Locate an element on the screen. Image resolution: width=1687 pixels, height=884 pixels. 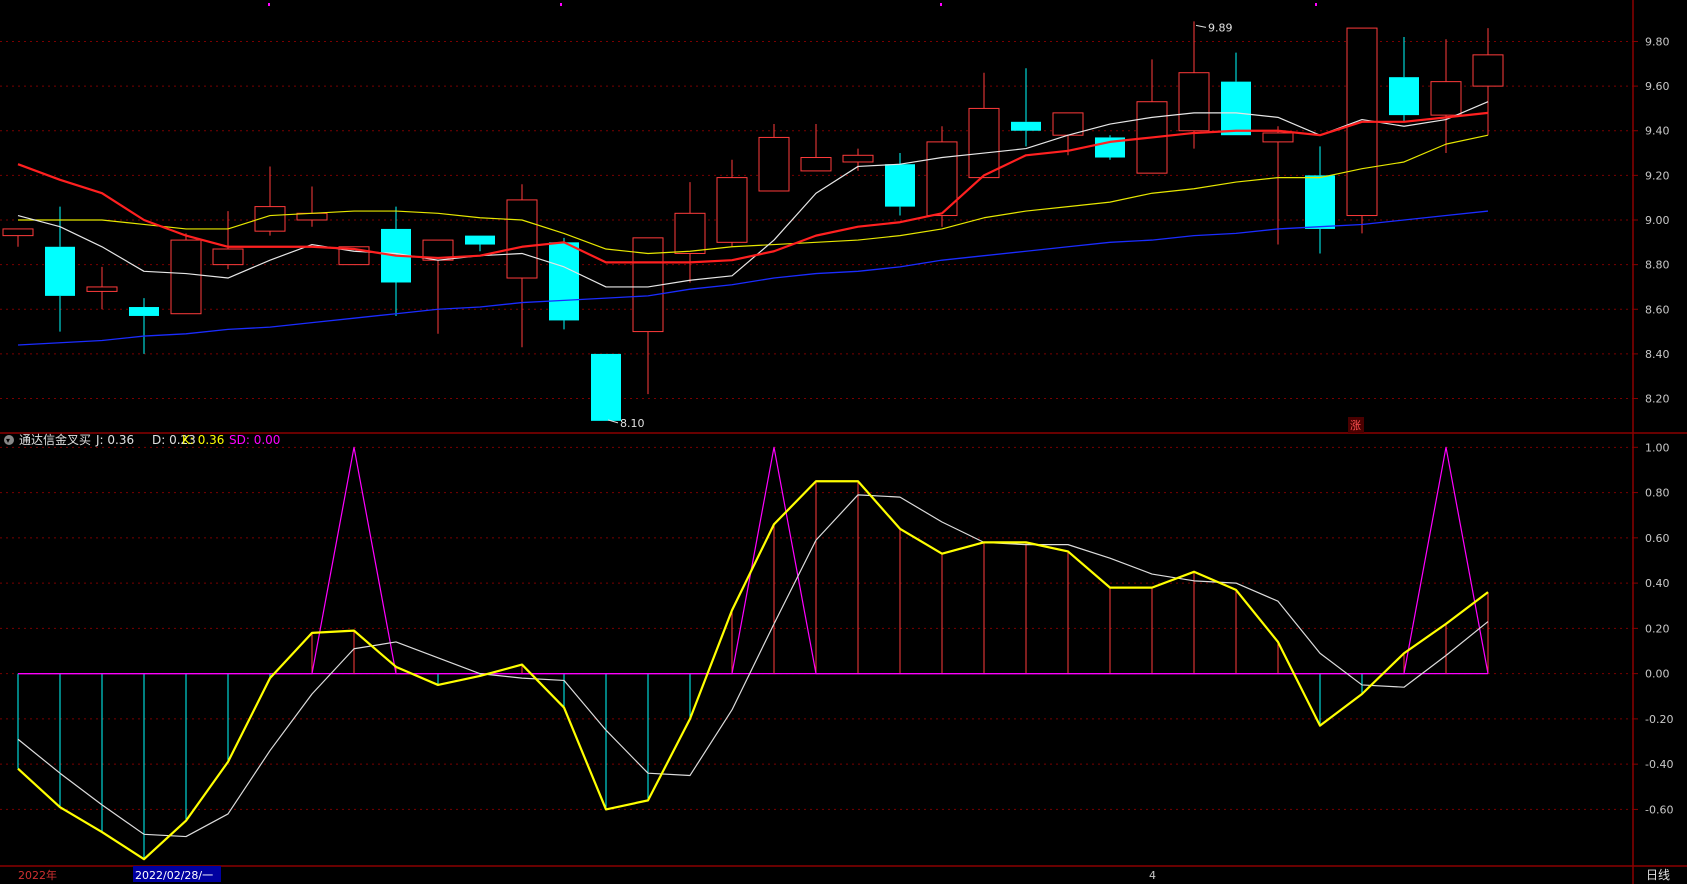
low-marker-label: 8.10 is located at coordinates (632, 423).